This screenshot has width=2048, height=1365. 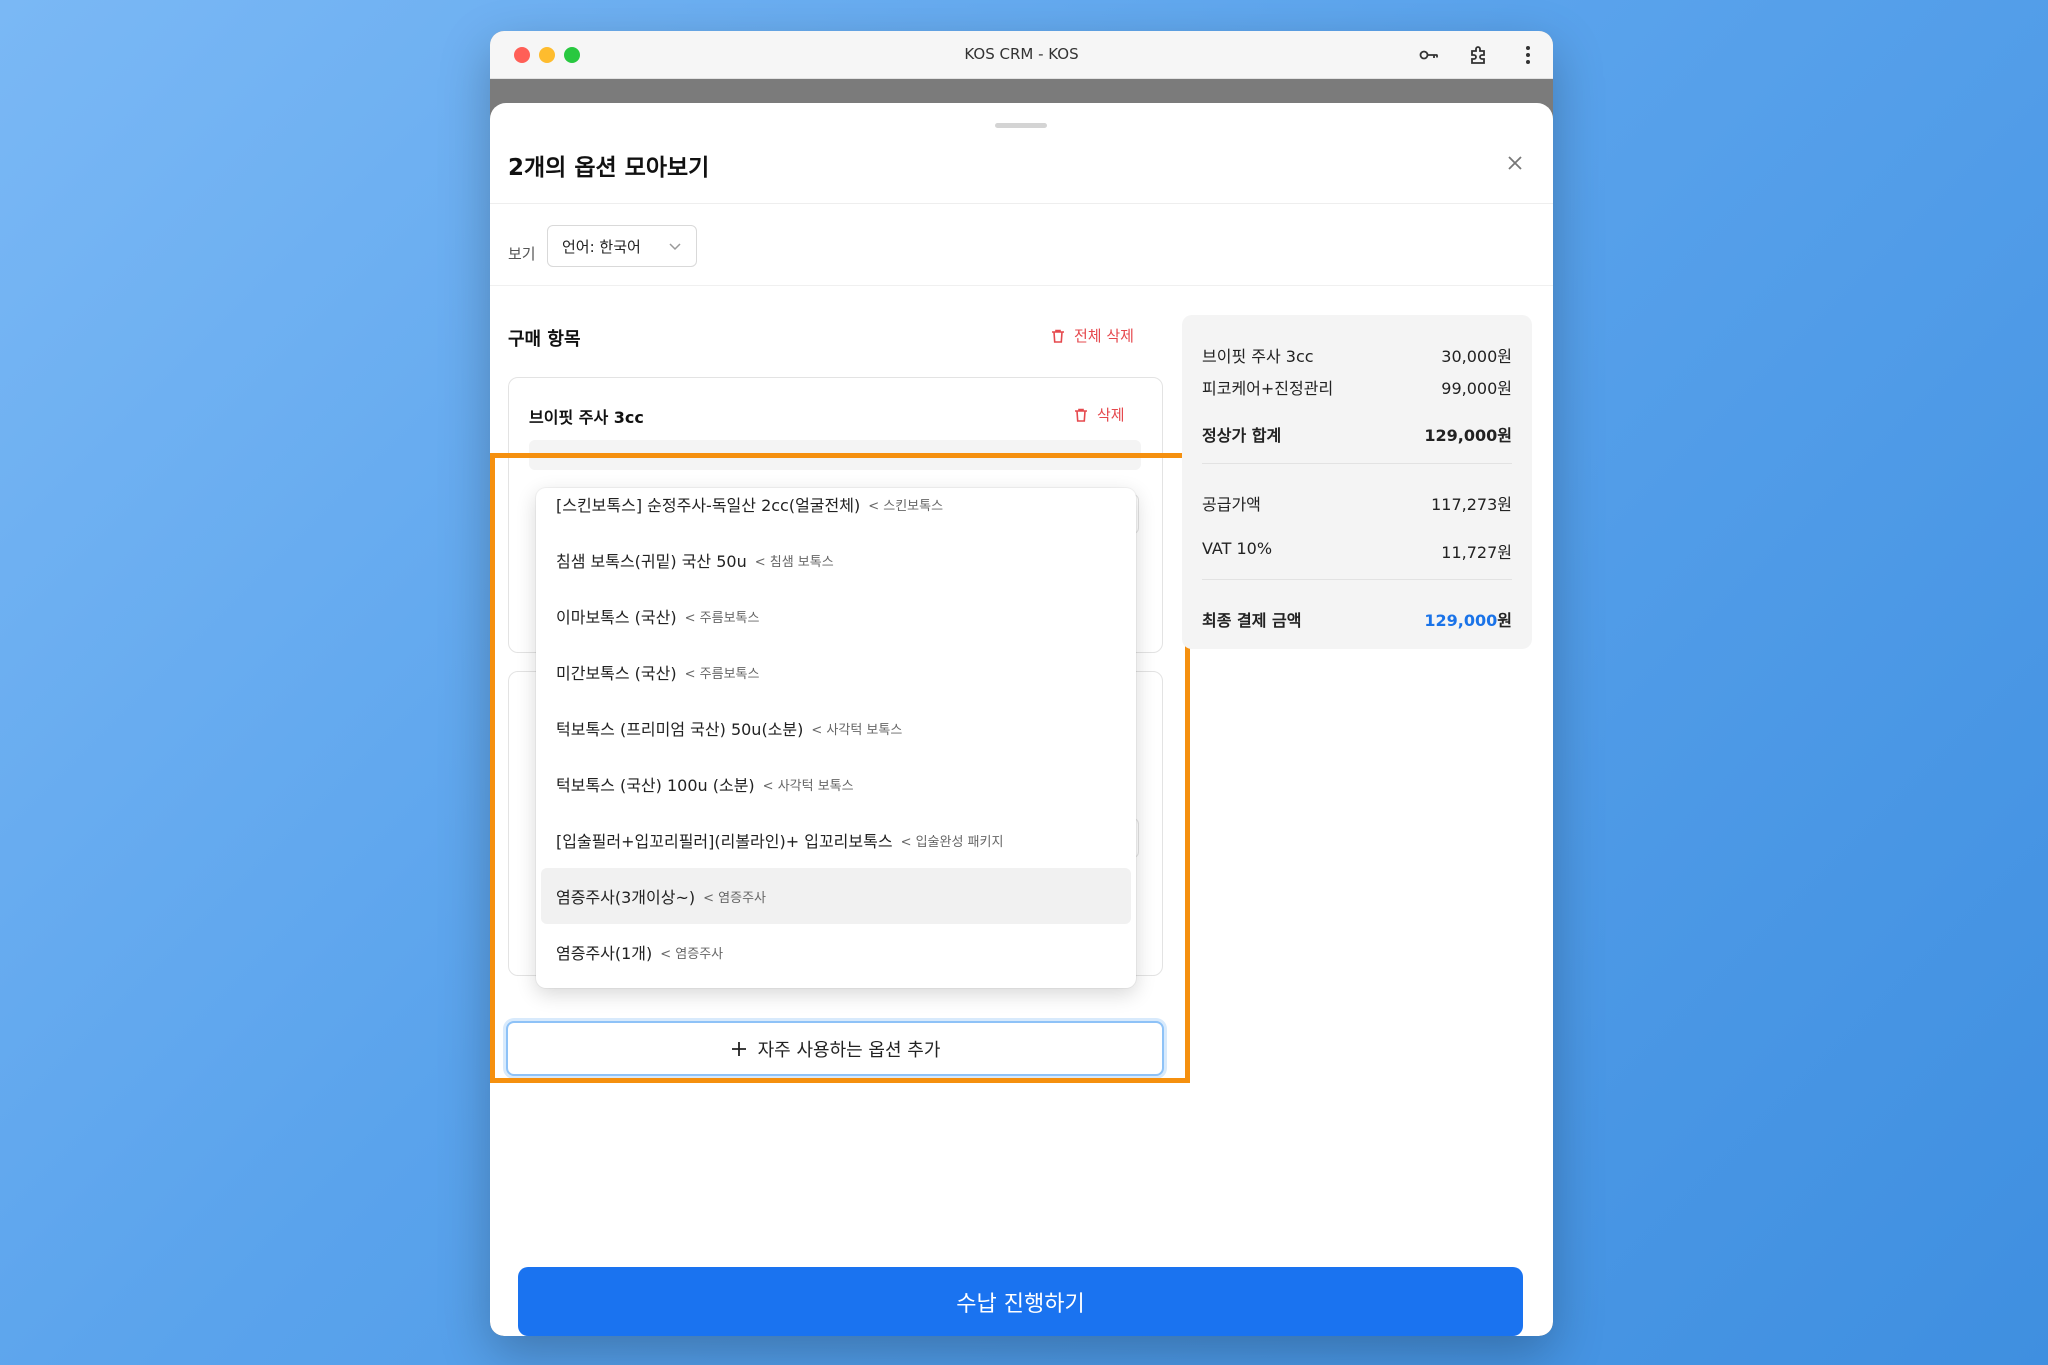 I want to click on option-name: 이마보톡스 (국산), so click(x=616, y=617).